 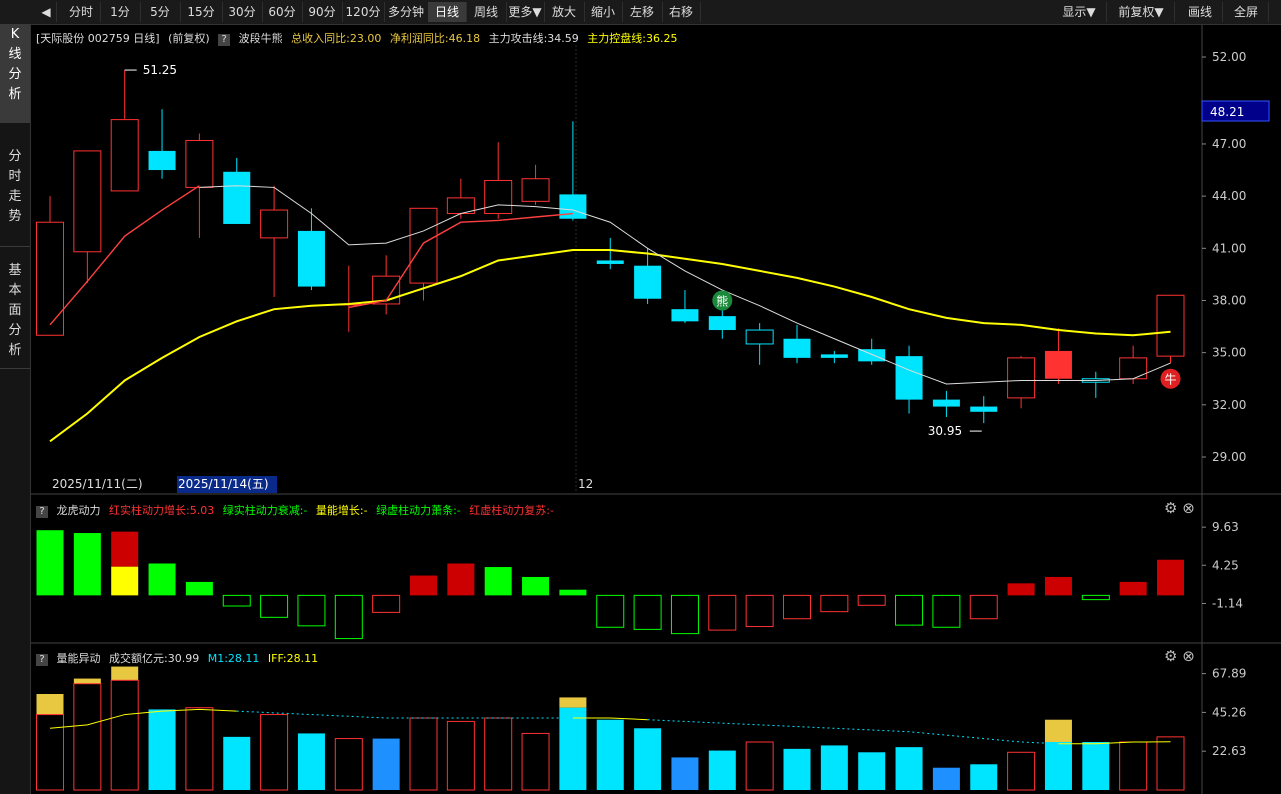 I want to click on toolbar-right-1: 前复权▼, so click(x=1141, y=12).